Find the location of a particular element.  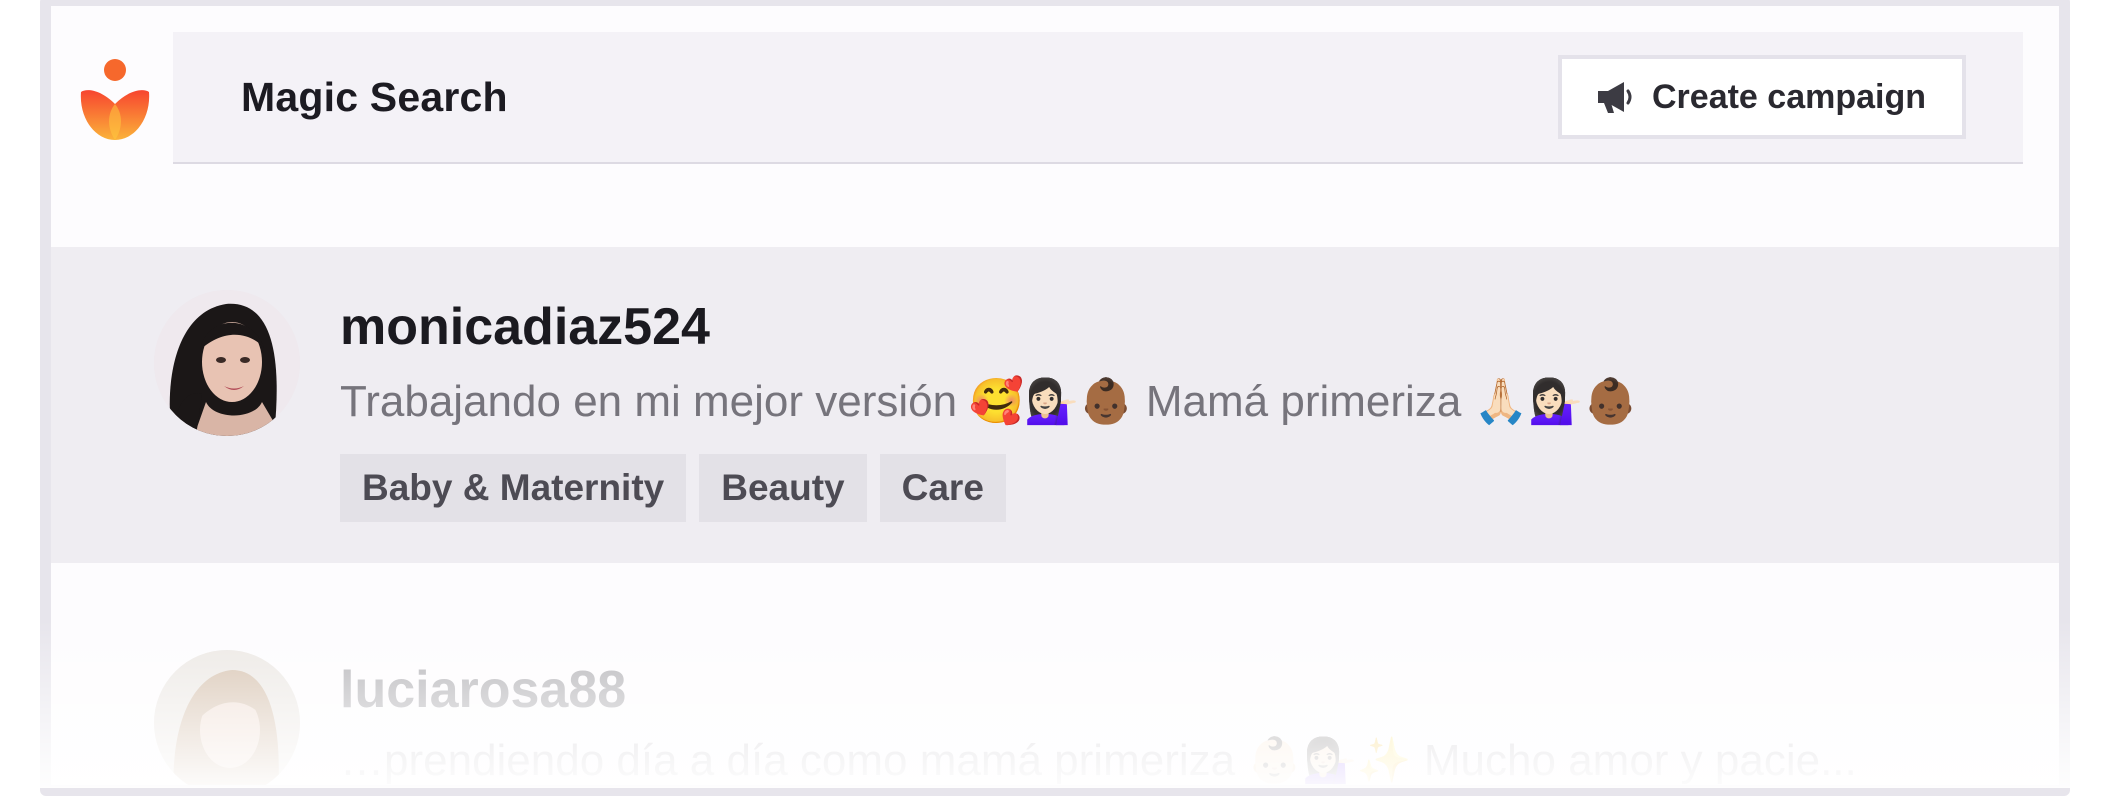

top-header: Magic Search Create campaign is located at coordinates (1098, 98).